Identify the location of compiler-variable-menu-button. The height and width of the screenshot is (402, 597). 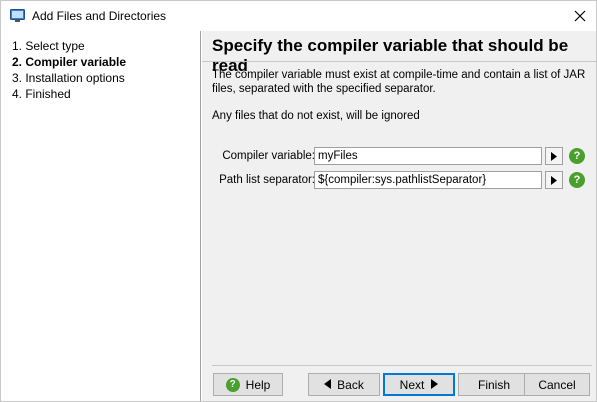
(554, 156).